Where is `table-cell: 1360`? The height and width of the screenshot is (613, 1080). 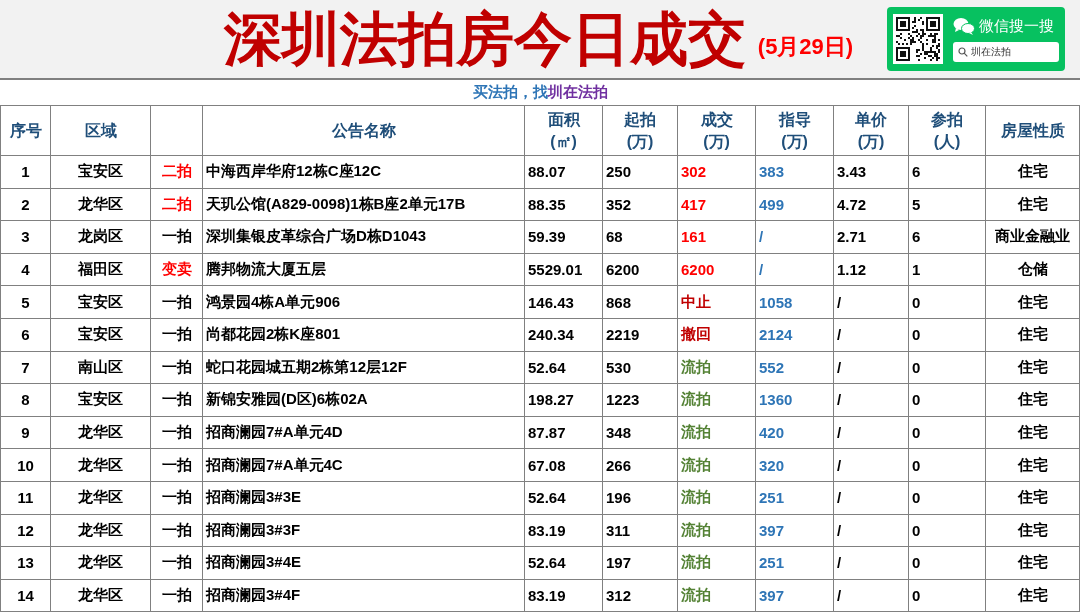
table-cell: 1360 is located at coordinates (776, 400).